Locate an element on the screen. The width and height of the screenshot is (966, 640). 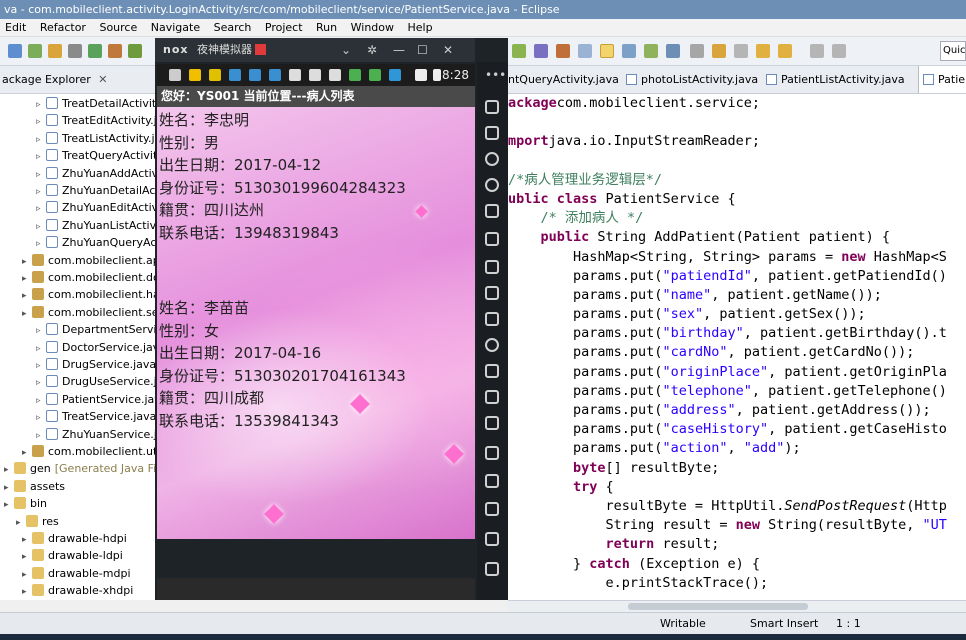
minimize-icon: — is located at coordinates (399, 50).